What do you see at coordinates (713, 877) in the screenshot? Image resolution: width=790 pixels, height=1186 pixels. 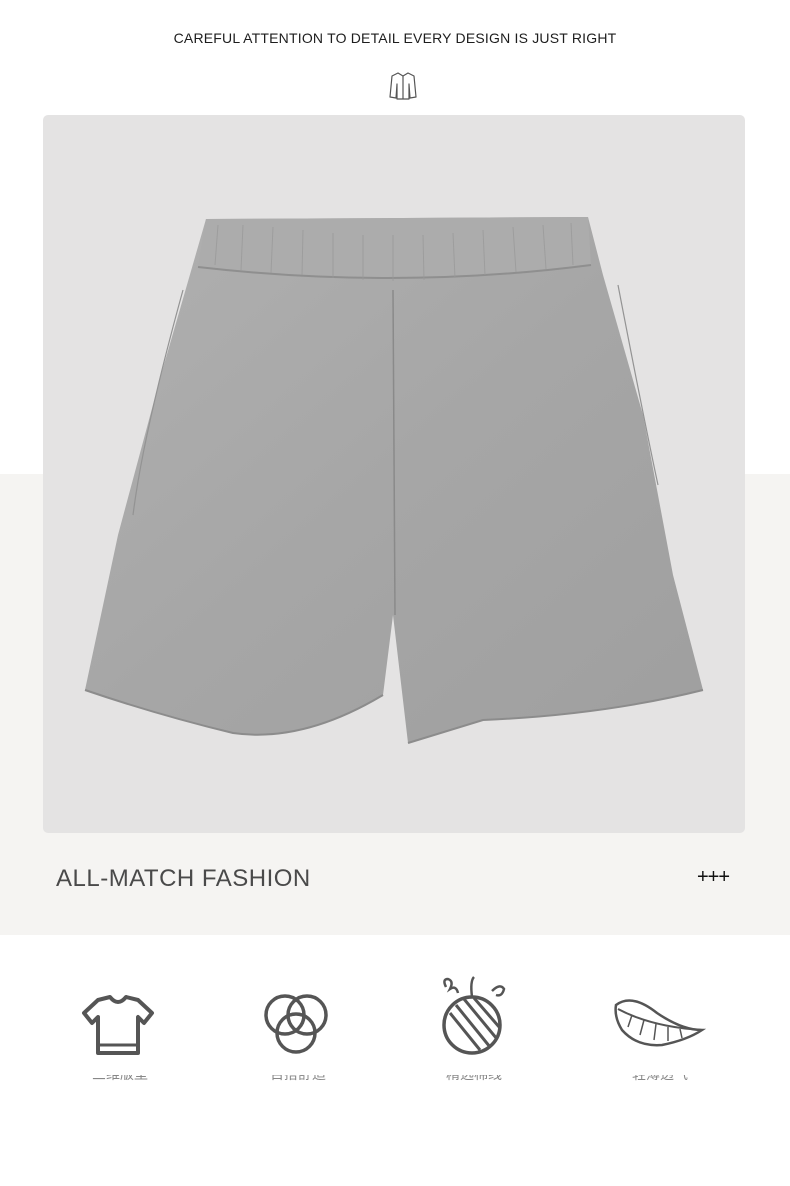 I see `expand-plus-icon: +++` at bounding box center [713, 877].